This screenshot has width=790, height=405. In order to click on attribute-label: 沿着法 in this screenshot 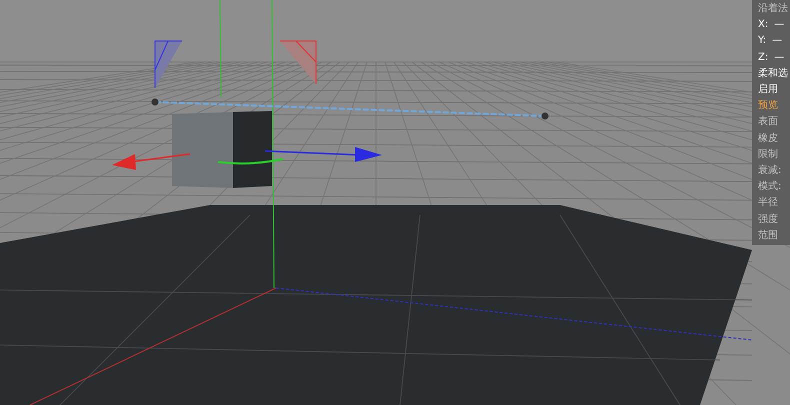, I will do `click(773, 9)`.